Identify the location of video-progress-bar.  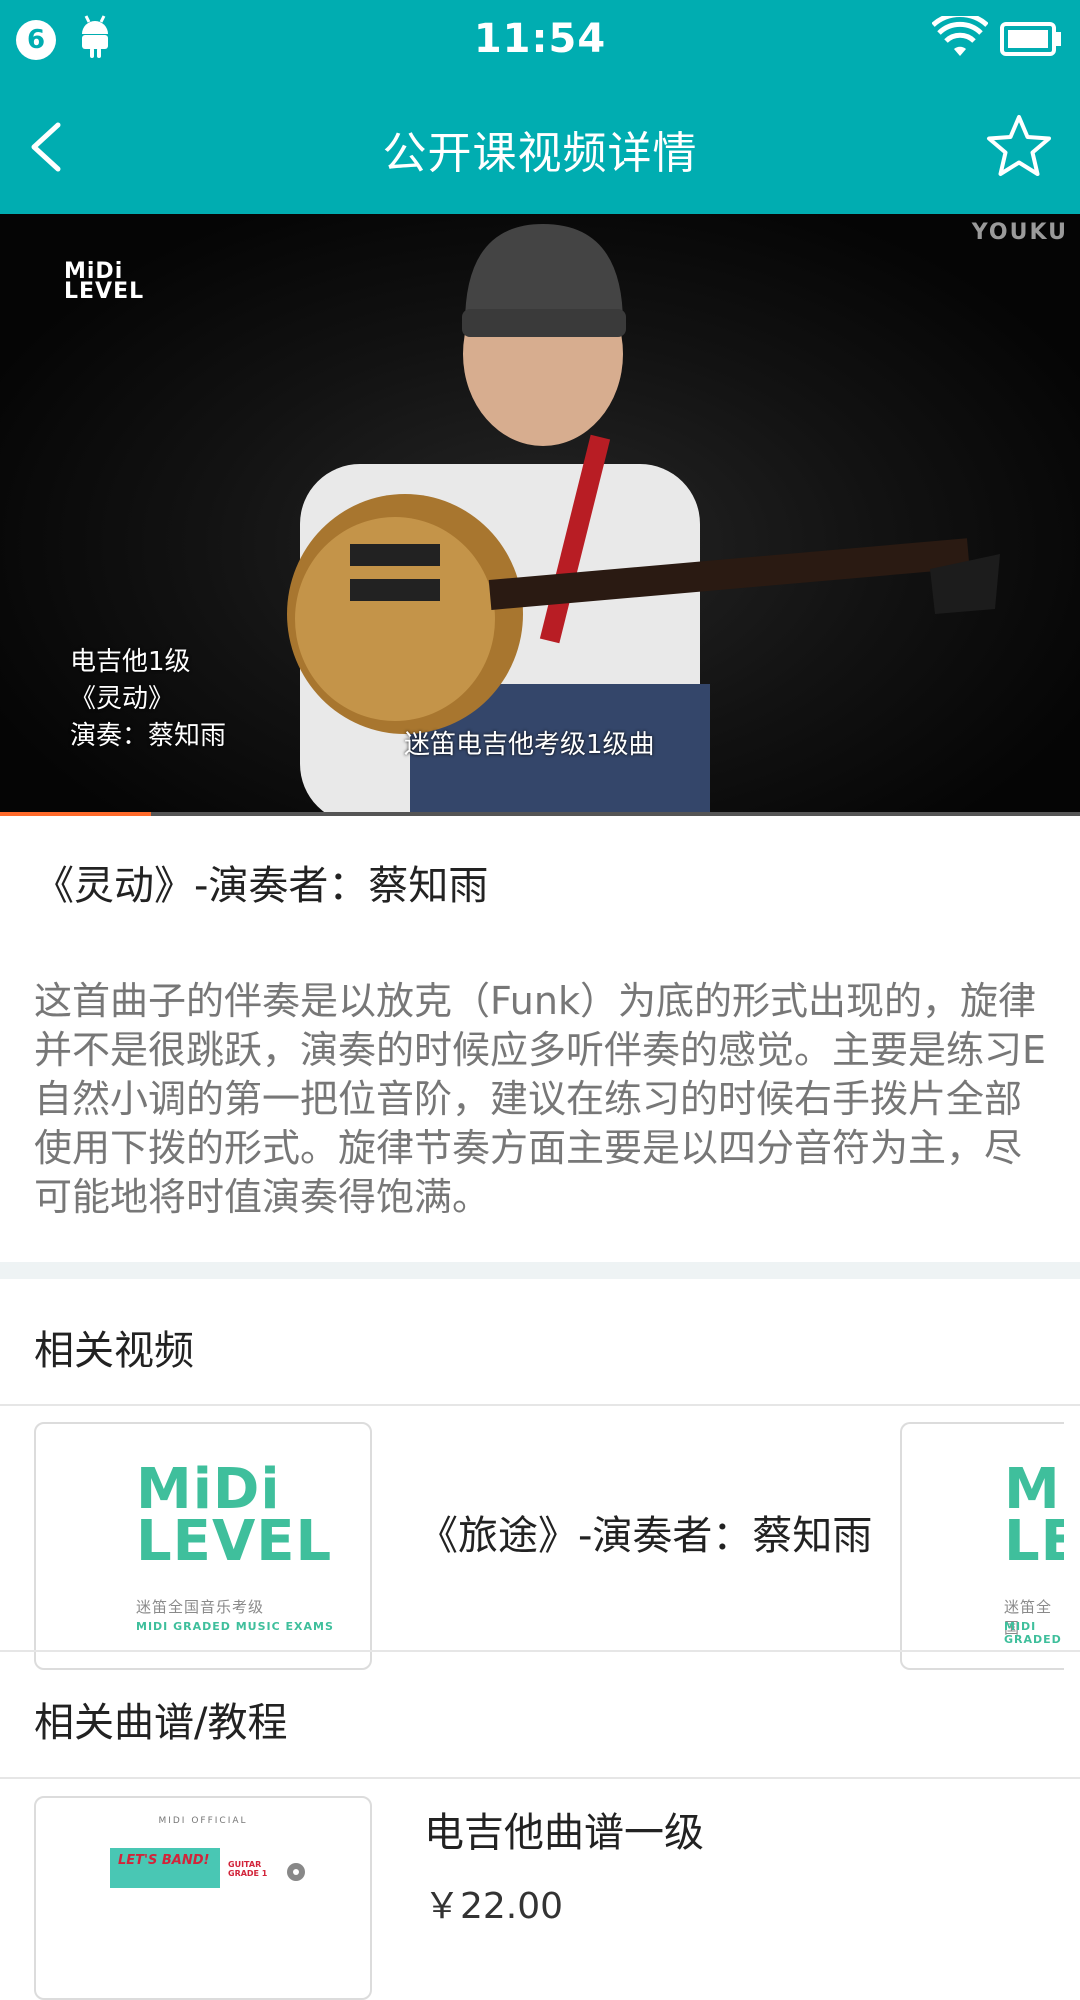
(540, 814).